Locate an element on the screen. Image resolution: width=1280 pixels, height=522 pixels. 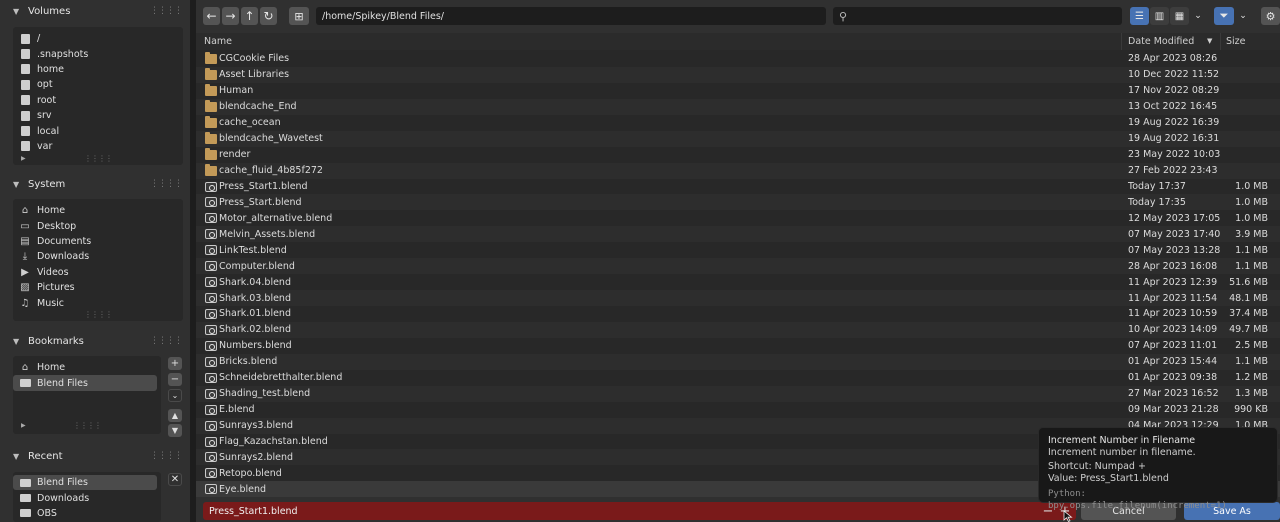
sidebar-item-volumes: var is located at coordinates (98, 146).